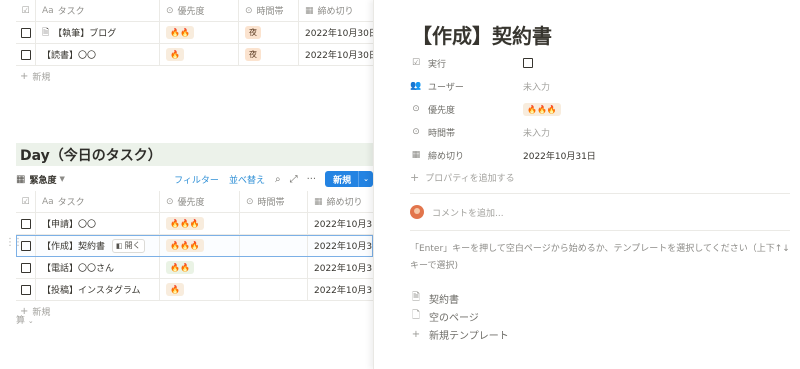 This screenshot has width=800, height=369. What do you see at coordinates (278, 179) in the screenshot?
I see `search-icon: ⌕` at bounding box center [278, 179].